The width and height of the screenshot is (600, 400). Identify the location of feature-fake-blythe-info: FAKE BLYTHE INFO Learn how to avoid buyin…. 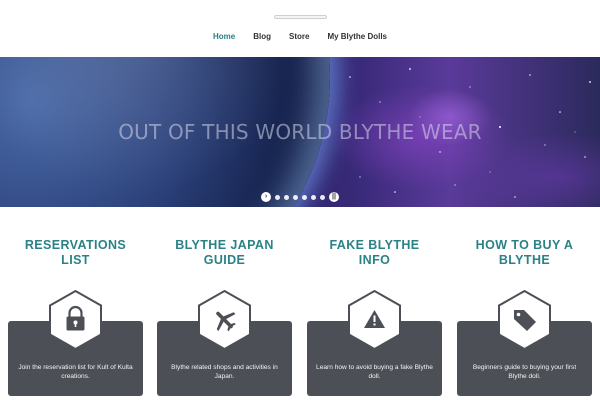
(374, 317).